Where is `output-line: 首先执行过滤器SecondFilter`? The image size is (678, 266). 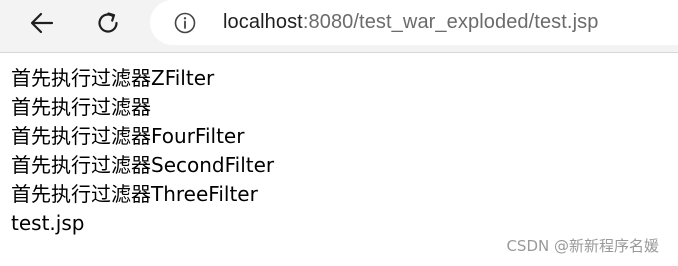 output-line: 首先执行过滤器SecondFilter is located at coordinates (143, 165).